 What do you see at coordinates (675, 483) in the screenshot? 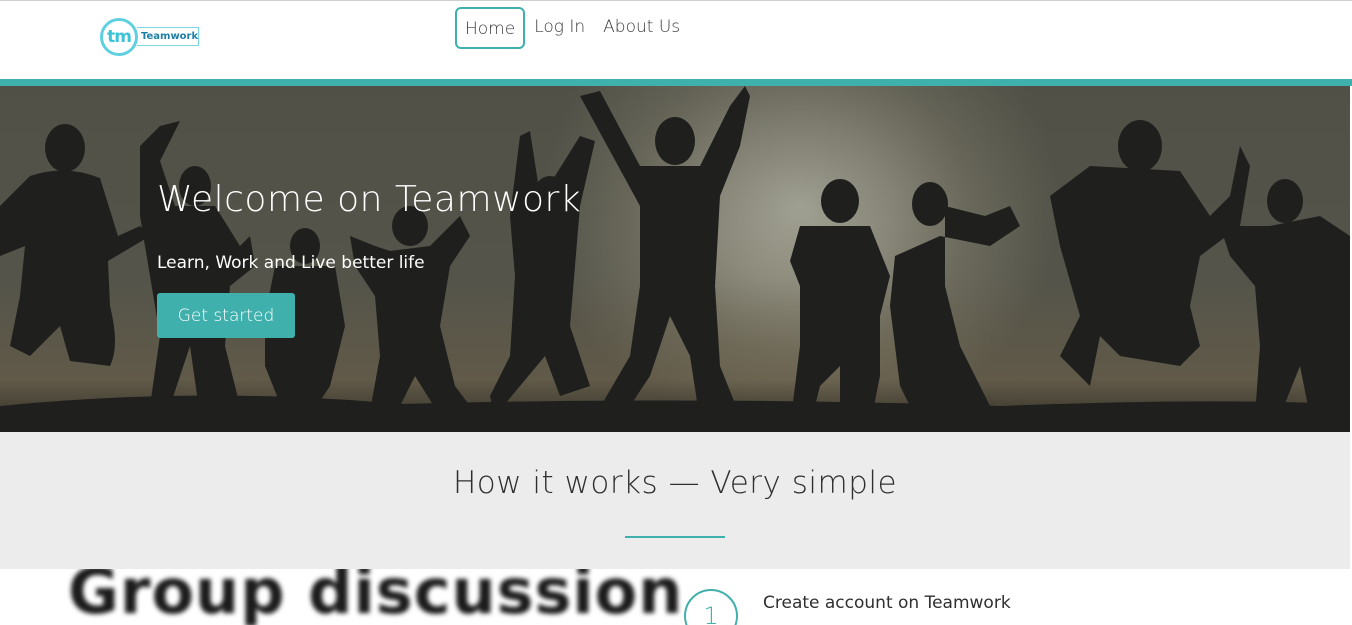
I see `how-it-works-title: How it works — Very simple` at bounding box center [675, 483].